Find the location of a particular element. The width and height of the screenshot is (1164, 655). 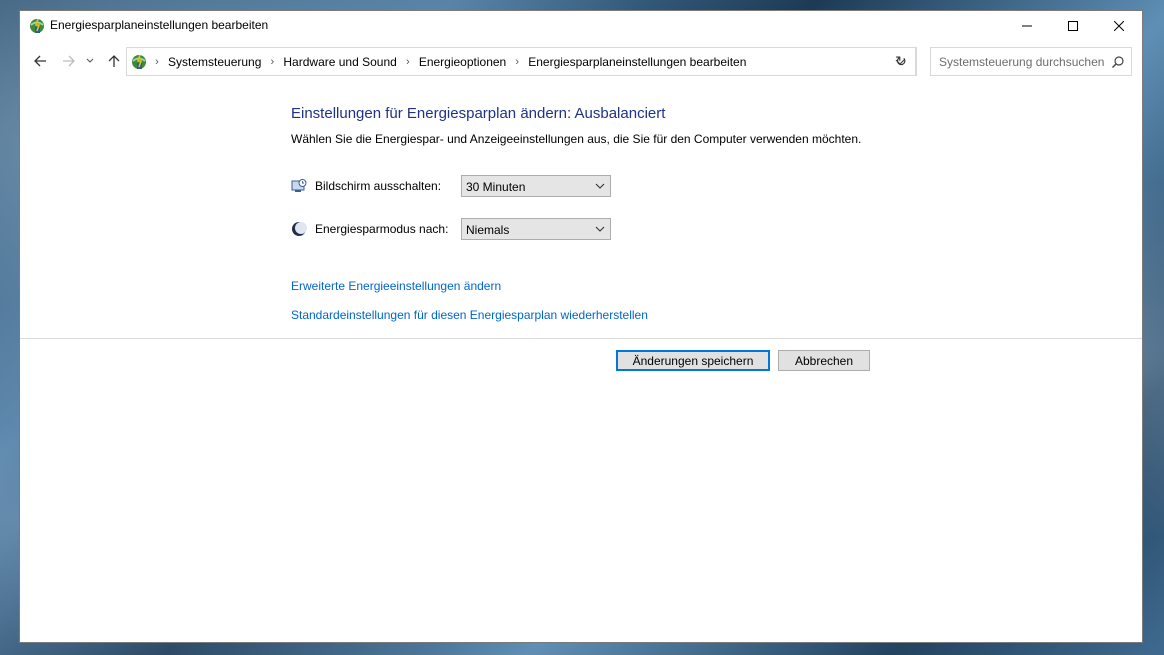

search-input is located at coordinates (1021, 61).